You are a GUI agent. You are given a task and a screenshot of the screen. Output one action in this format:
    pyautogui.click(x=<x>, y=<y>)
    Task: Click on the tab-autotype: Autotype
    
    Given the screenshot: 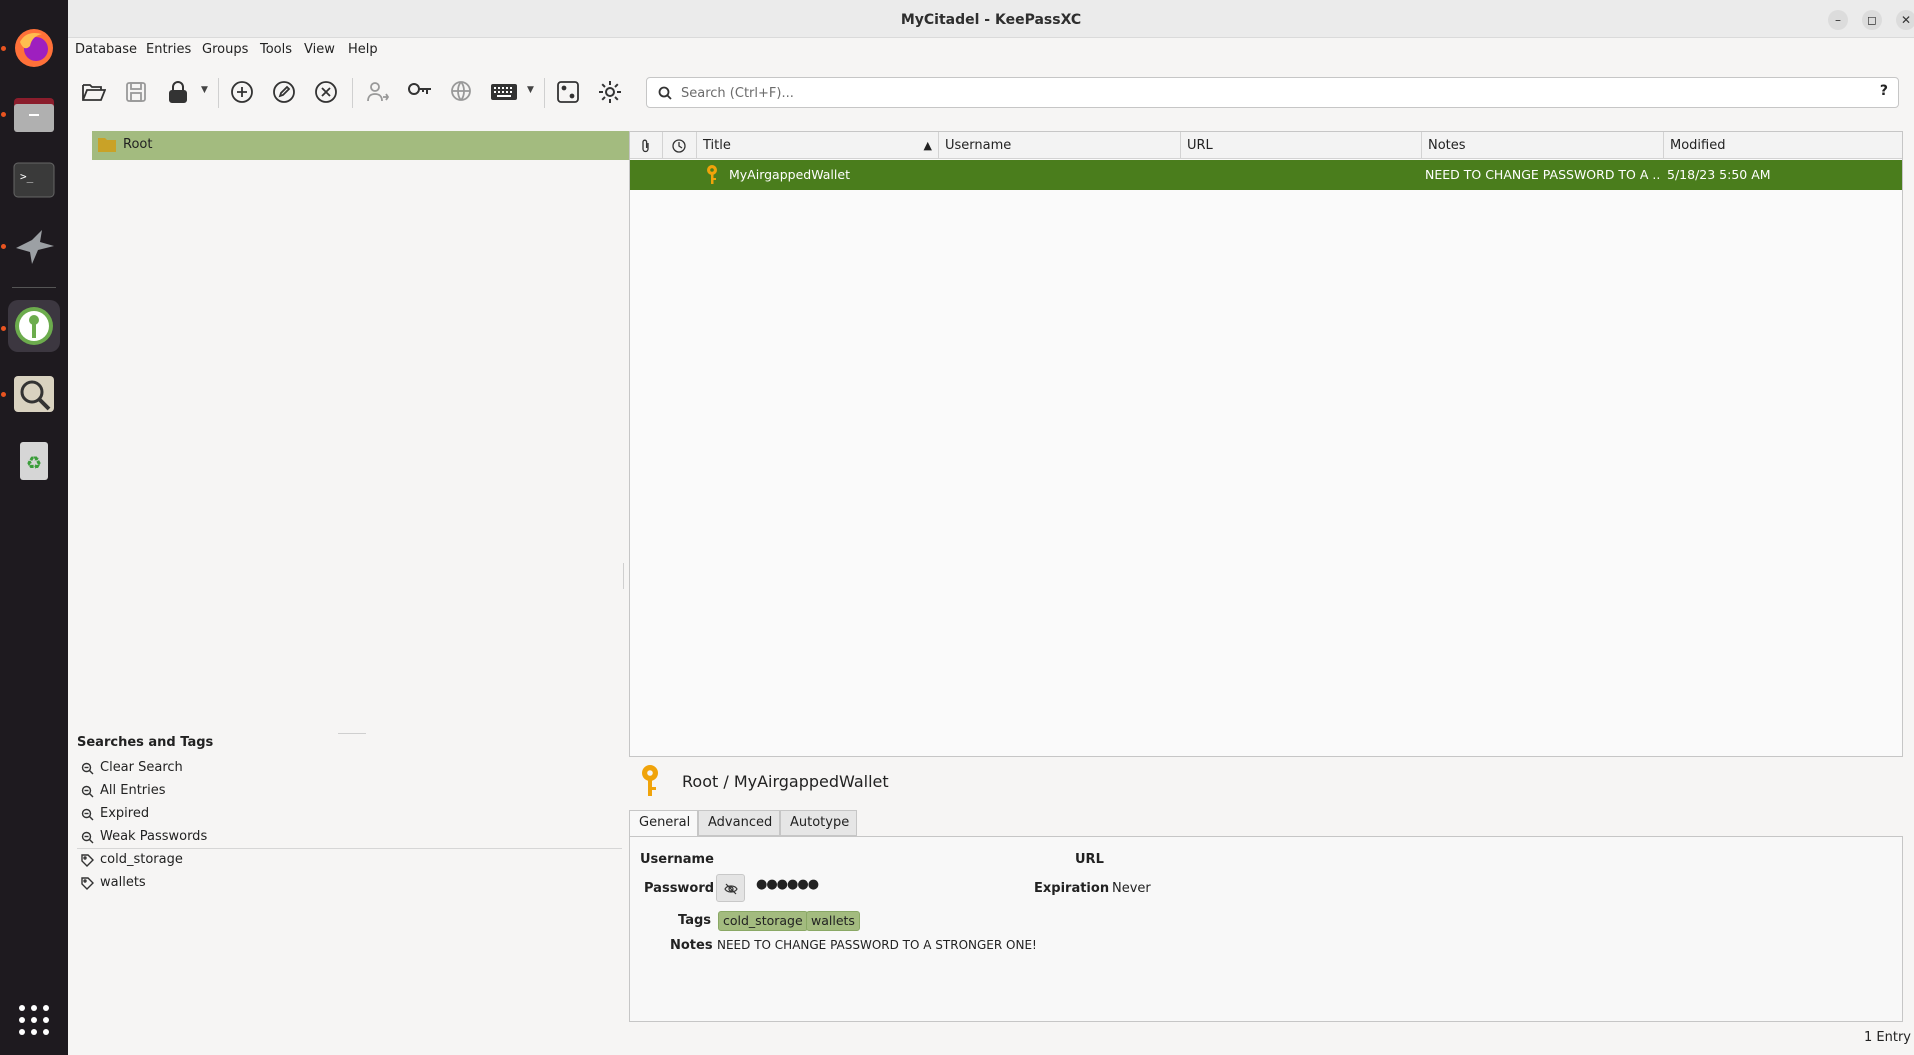 What is the action you would take?
    pyautogui.click(x=818, y=823)
    